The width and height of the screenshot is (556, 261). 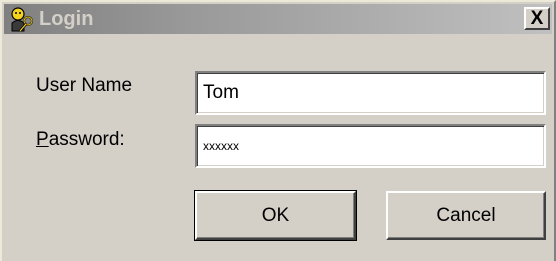 I want to click on title-bar: Login X, so click(x=278, y=19).